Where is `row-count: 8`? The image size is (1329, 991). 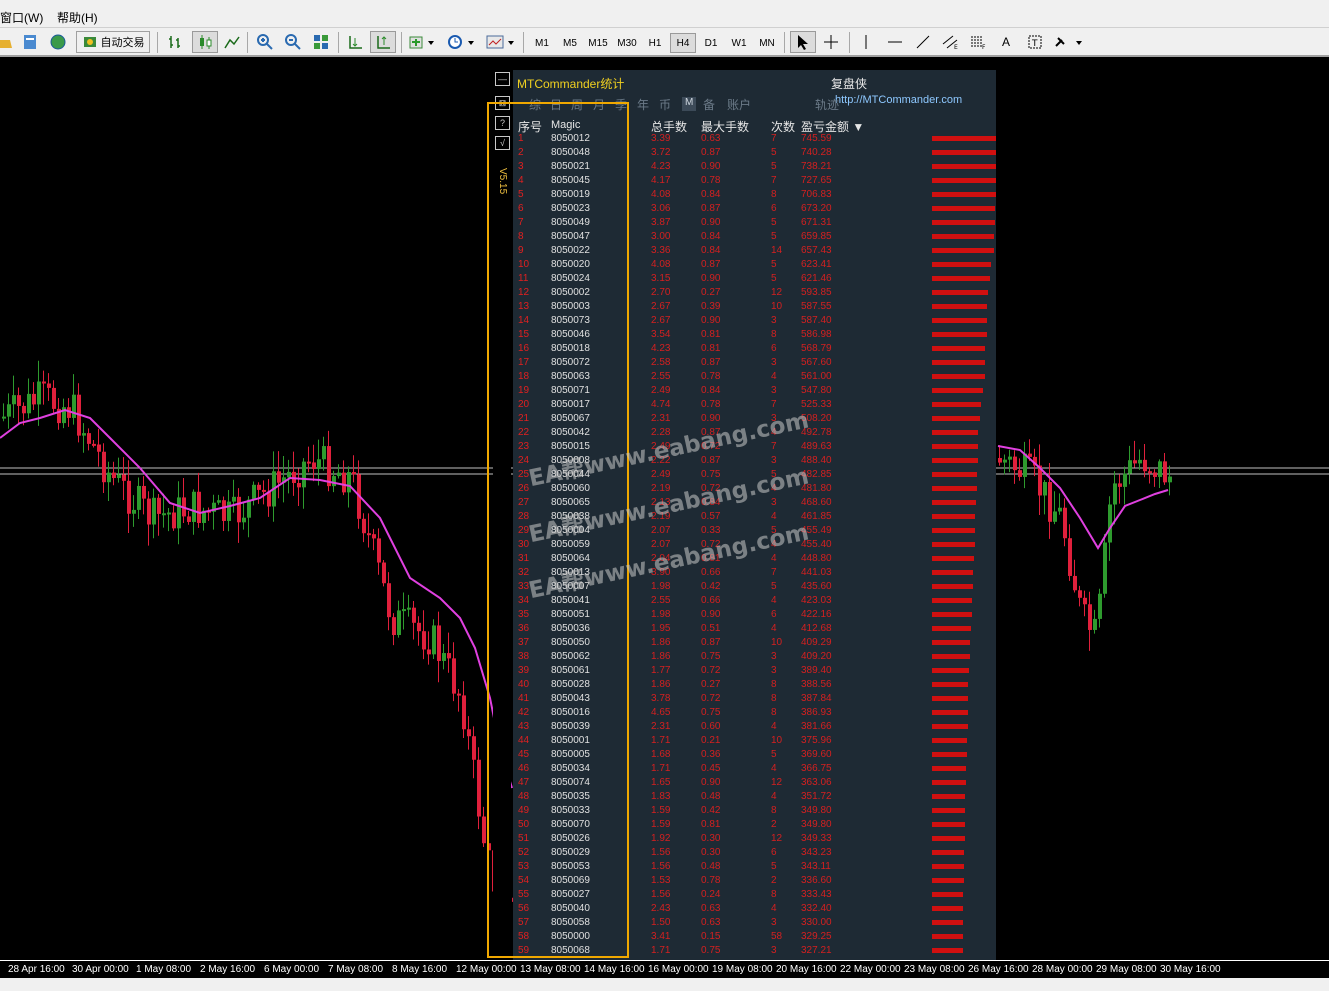
row-count: 8 is located at coordinates (774, 334).